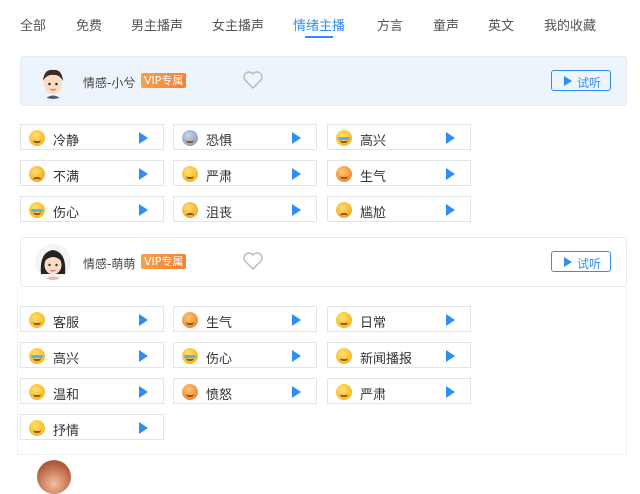 This screenshot has height=494, width=640. What do you see at coordinates (109, 83) in the screenshot?
I see `anchor-name: 情感-小兮` at bounding box center [109, 83].